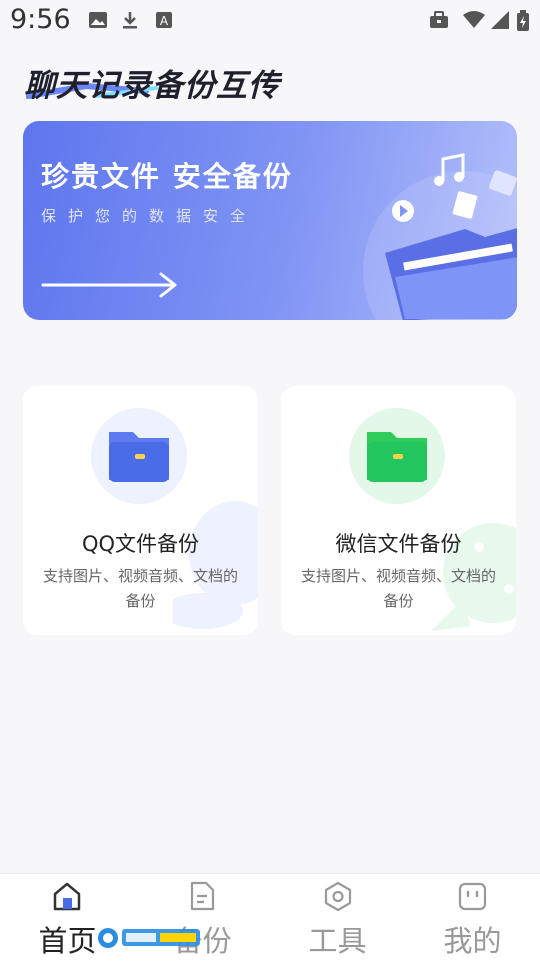 This screenshot has width=540, height=961. I want to click on nav-tools: 工具, so click(337, 917).